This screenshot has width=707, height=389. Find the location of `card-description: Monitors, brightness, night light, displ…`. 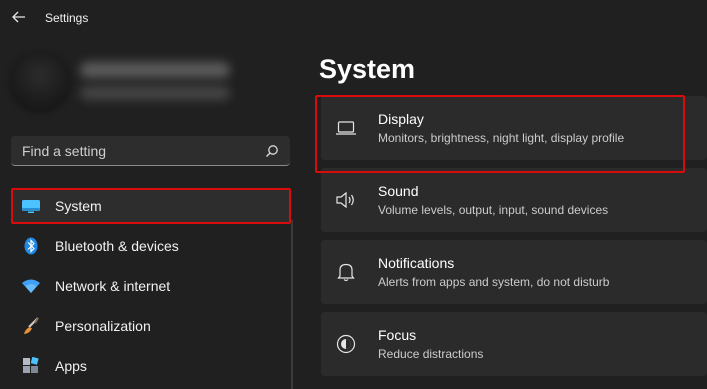

card-description: Monitors, brightness, night light, displ… is located at coordinates (501, 138).